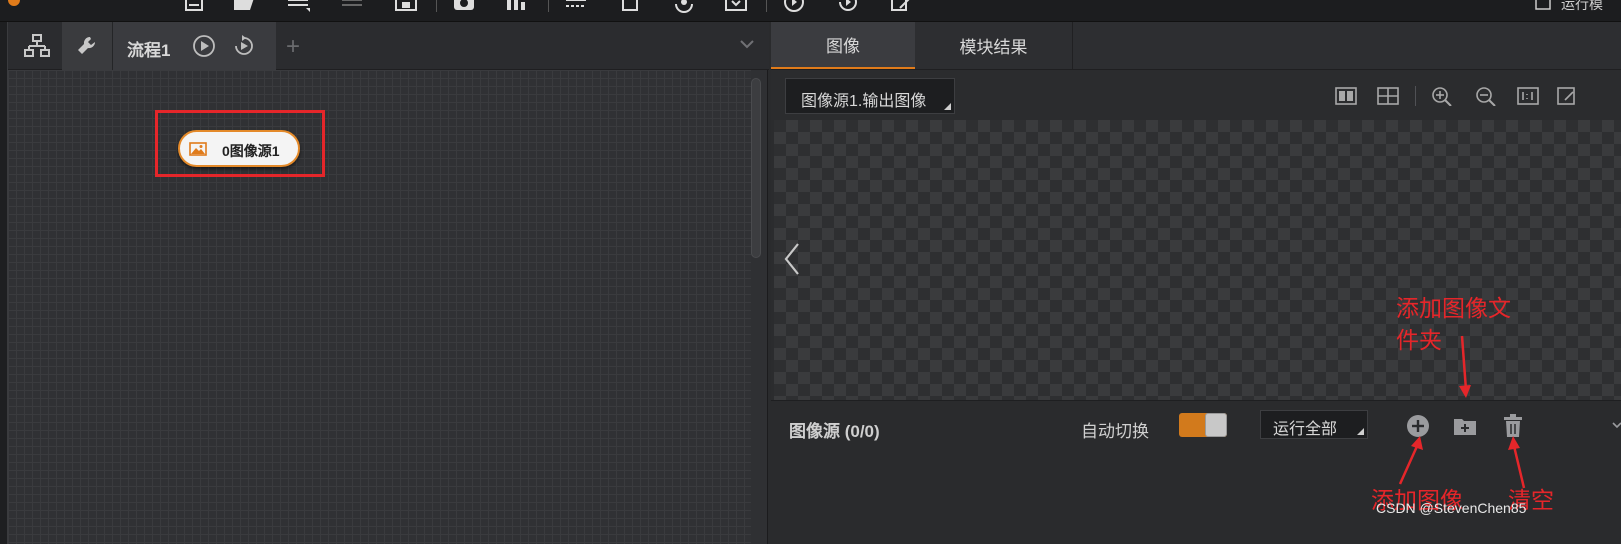 This screenshot has height=544, width=1621. I want to click on list-icon, so click(352, 7).